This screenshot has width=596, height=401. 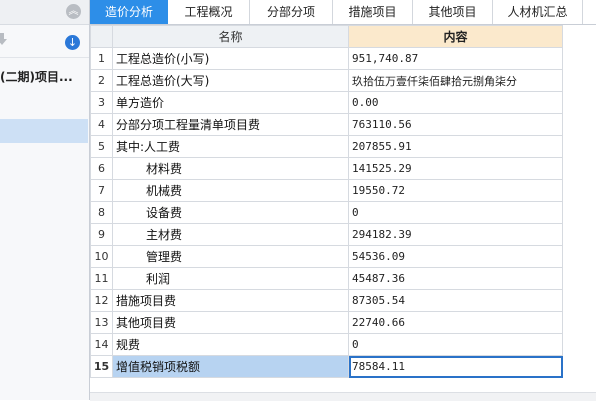 What do you see at coordinates (101, 124) in the screenshot?
I see `row-number: 4` at bounding box center [101, 124].